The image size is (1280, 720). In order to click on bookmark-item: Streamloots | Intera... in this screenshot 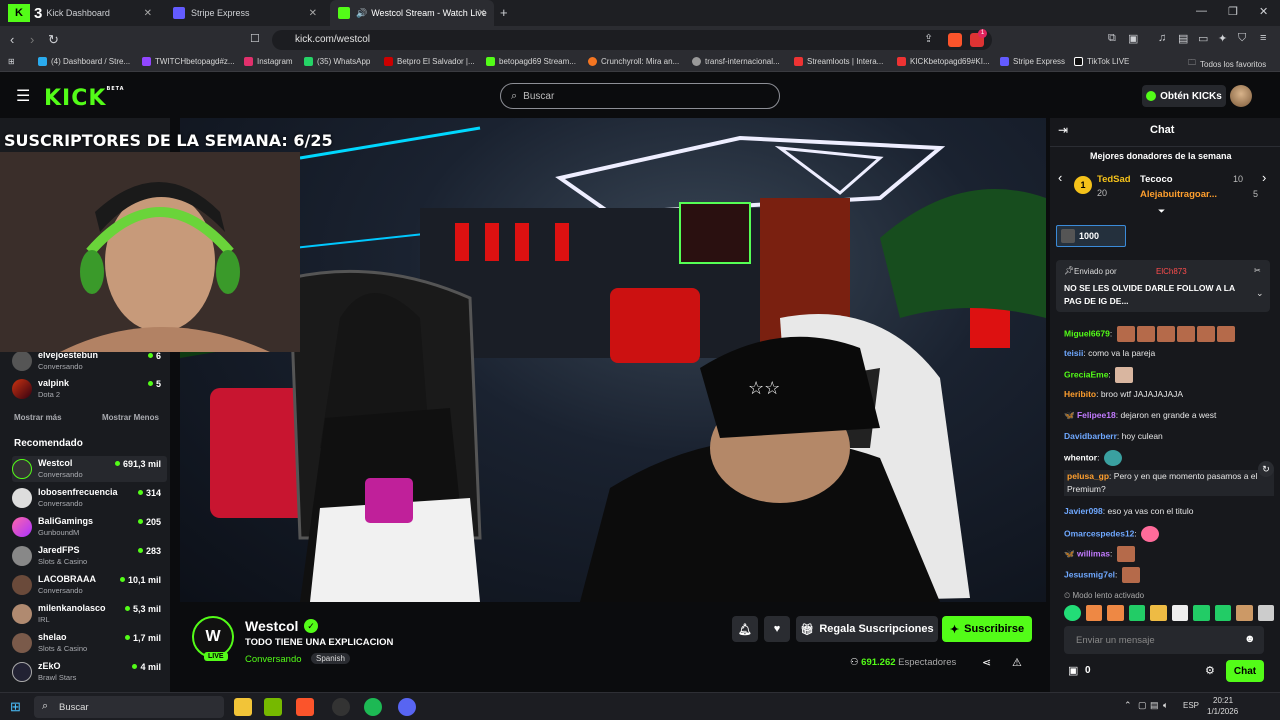, I will do `click(838, 61)`.